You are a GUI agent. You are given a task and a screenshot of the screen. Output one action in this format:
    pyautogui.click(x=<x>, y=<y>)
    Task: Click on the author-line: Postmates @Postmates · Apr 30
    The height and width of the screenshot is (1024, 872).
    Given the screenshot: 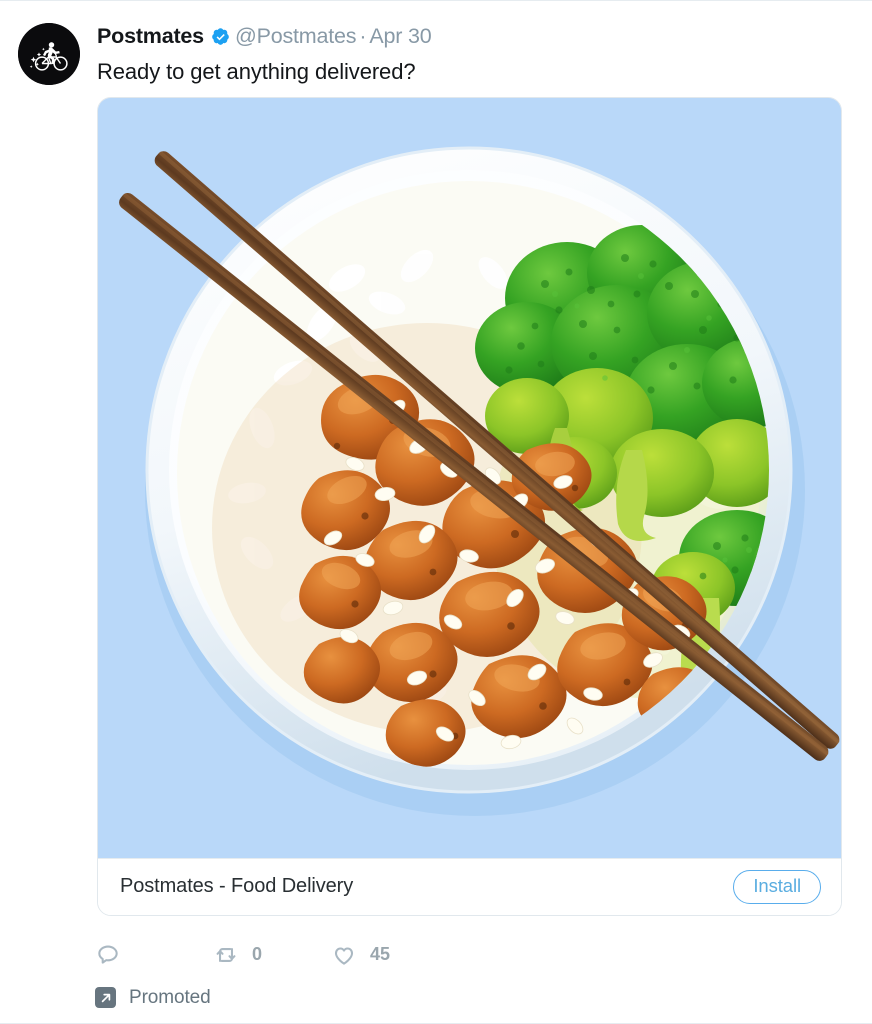 What is the action you would take?
    pyautogui.click(x=484, y=36)
    